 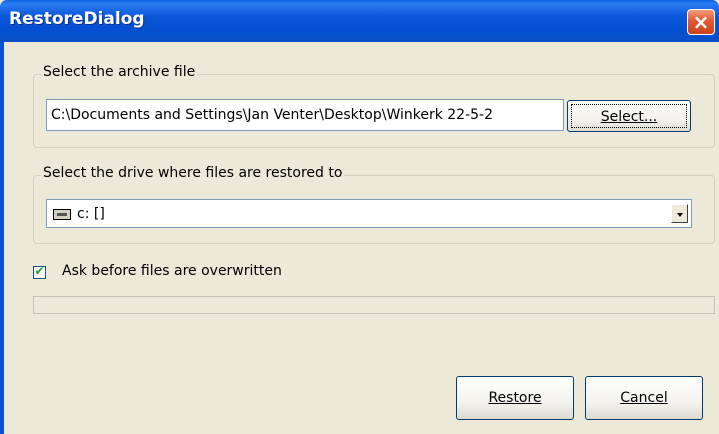 I want to click on check-icon: ✔, so click(x=39, y=271).